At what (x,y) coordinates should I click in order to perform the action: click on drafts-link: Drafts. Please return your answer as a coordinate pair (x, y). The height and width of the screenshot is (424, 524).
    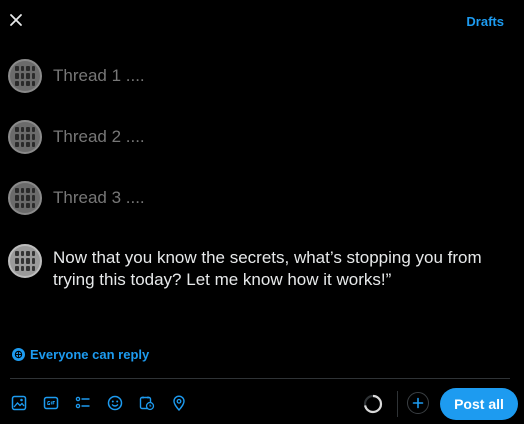
    Looking at the image, I should click on (485, 21).